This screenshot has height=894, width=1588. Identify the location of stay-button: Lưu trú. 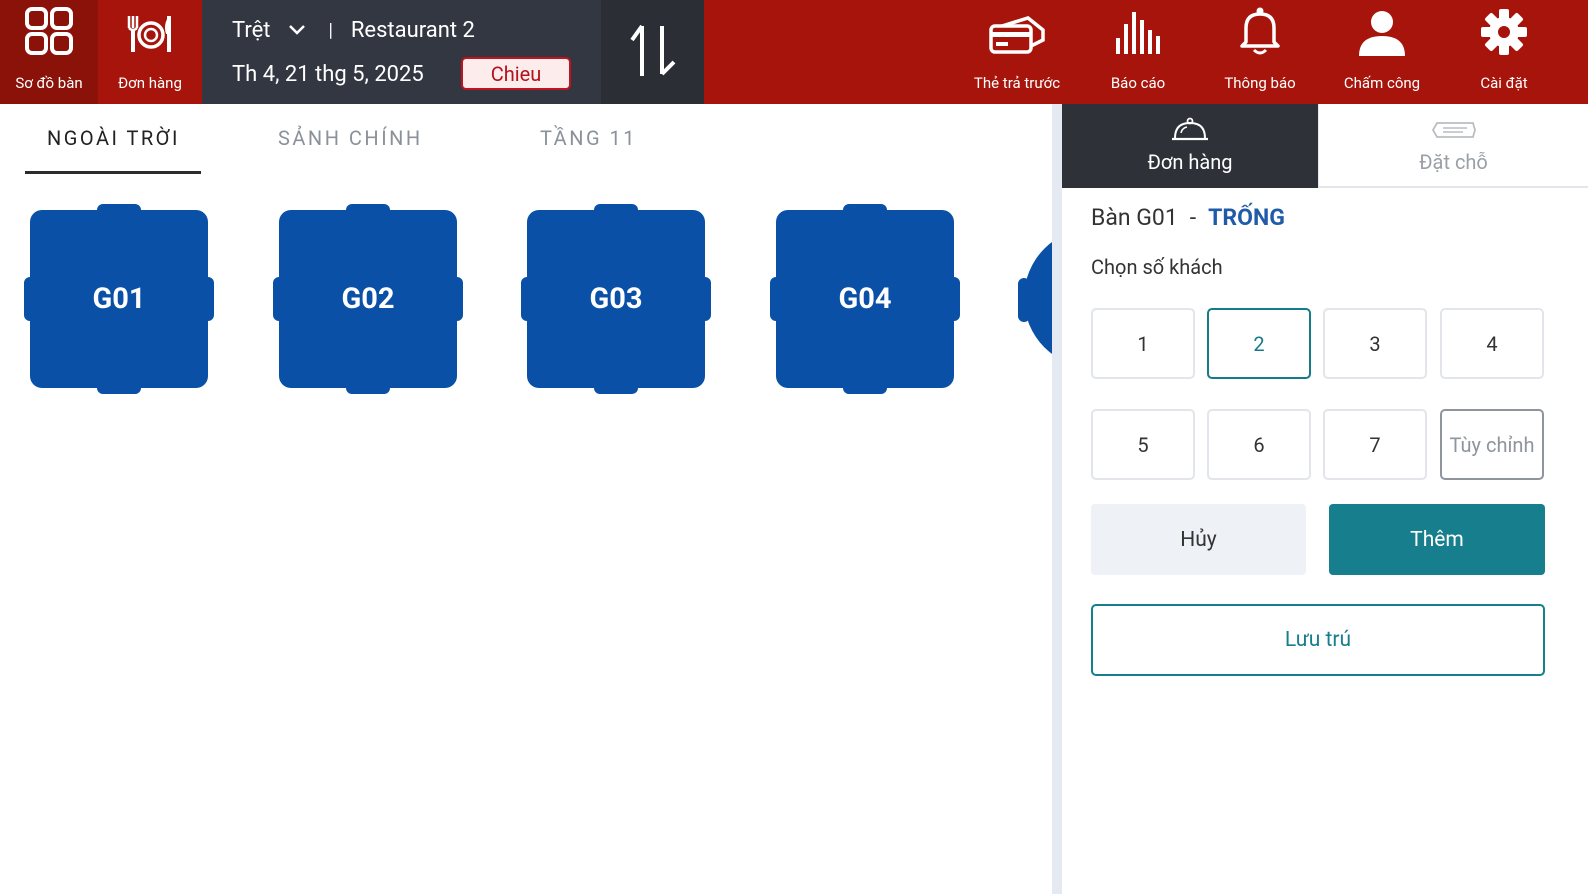
(1318, 640).